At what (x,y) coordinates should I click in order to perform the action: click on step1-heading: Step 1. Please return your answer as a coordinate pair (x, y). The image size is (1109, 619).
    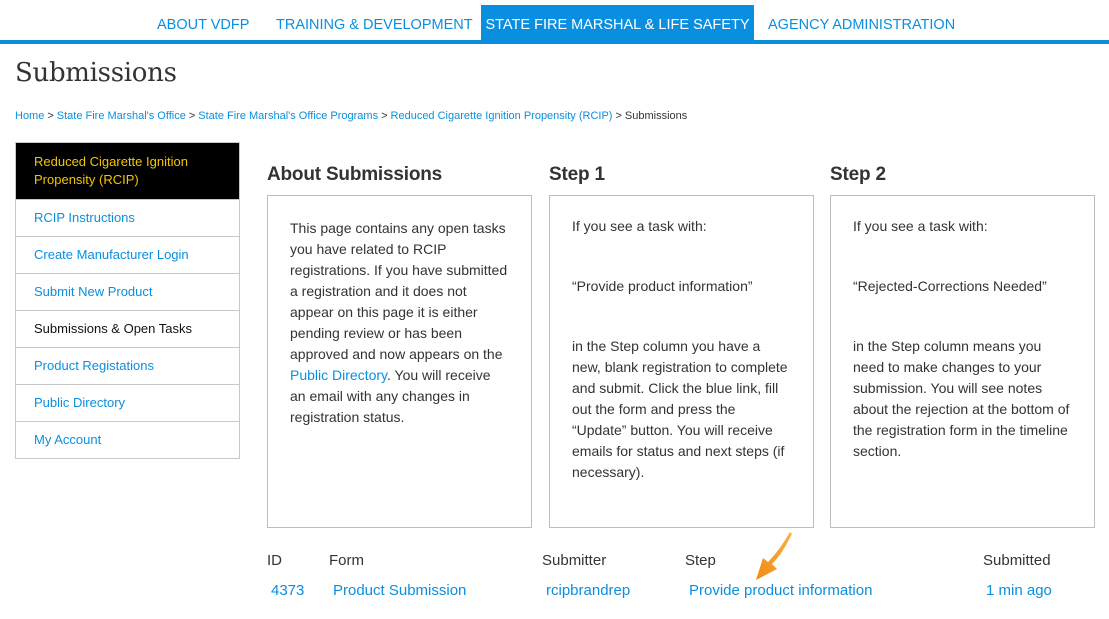
    Looking at the image, I should click on (577, 174).